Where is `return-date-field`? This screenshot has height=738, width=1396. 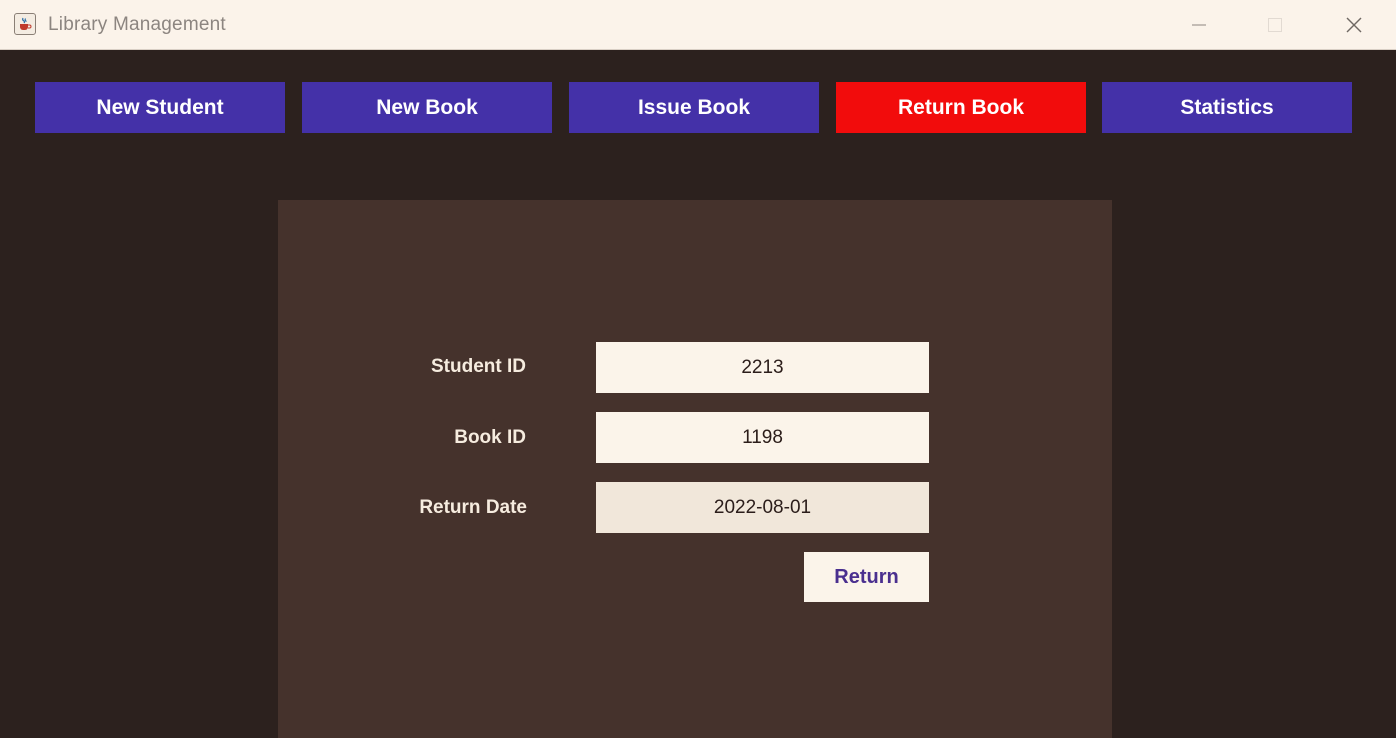
return-date-field is located at coordinates (762, 507).